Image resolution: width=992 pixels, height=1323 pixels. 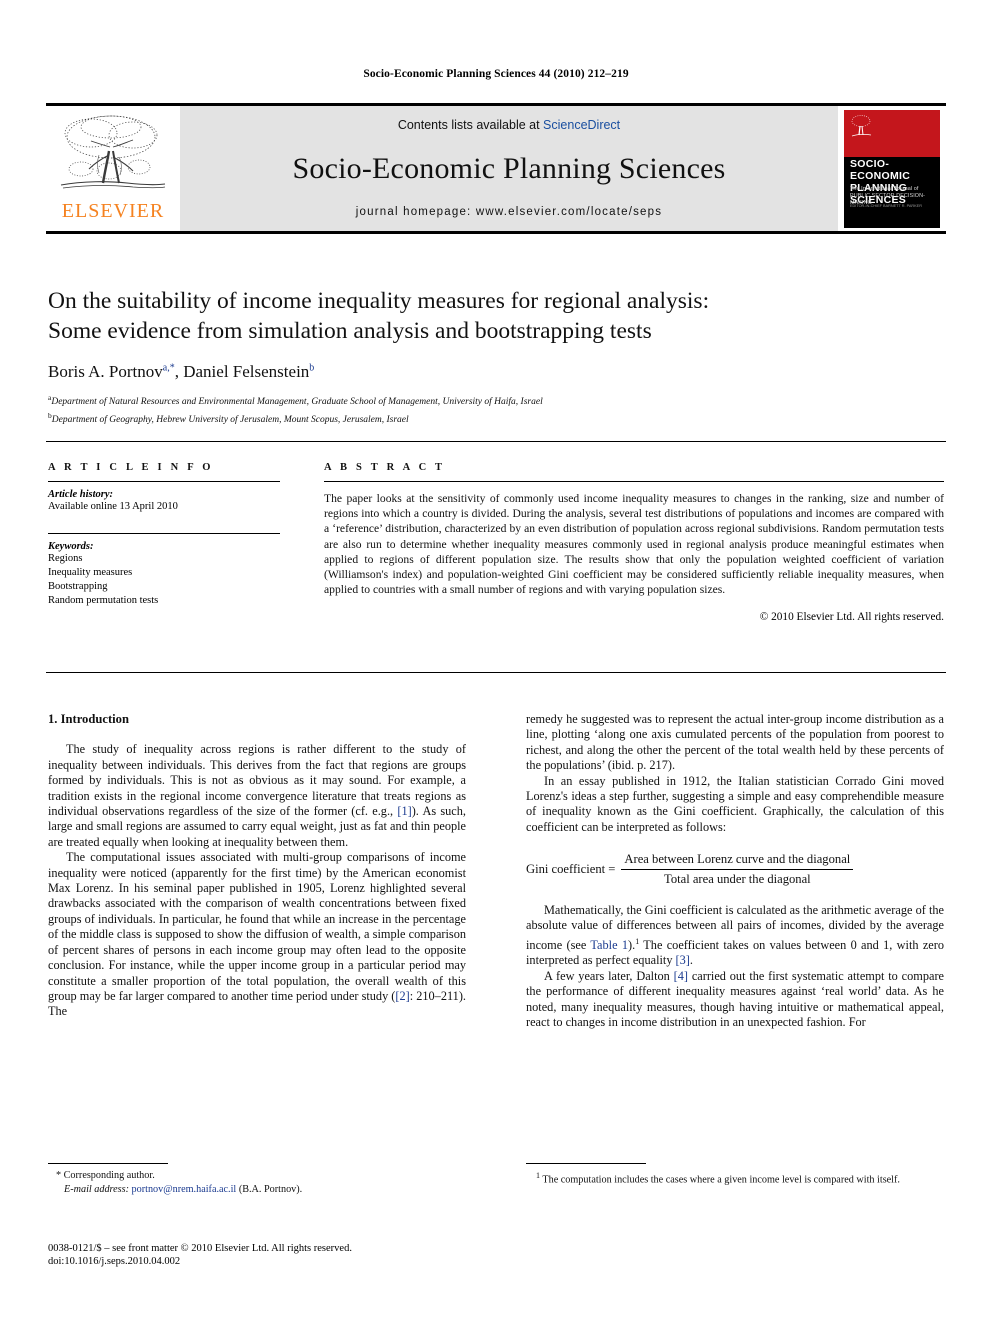 I want to click on article-info-column: A R T I C L E I N F O Article history, so click(x=164, y=535).